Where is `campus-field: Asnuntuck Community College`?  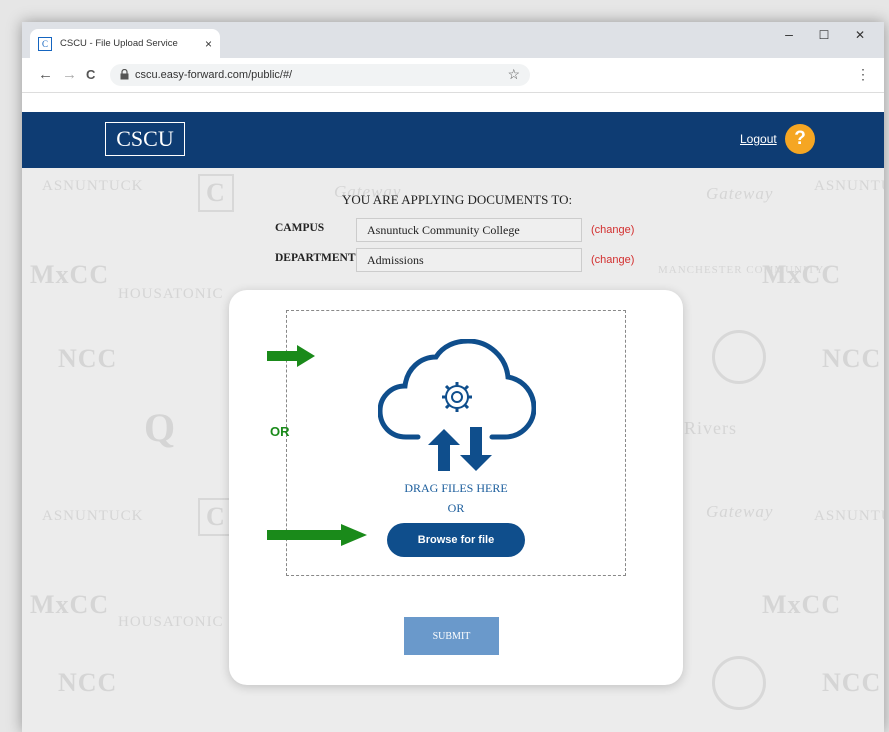 campus-field: Asnuntuck Community College is located at coordinates (469, 230).